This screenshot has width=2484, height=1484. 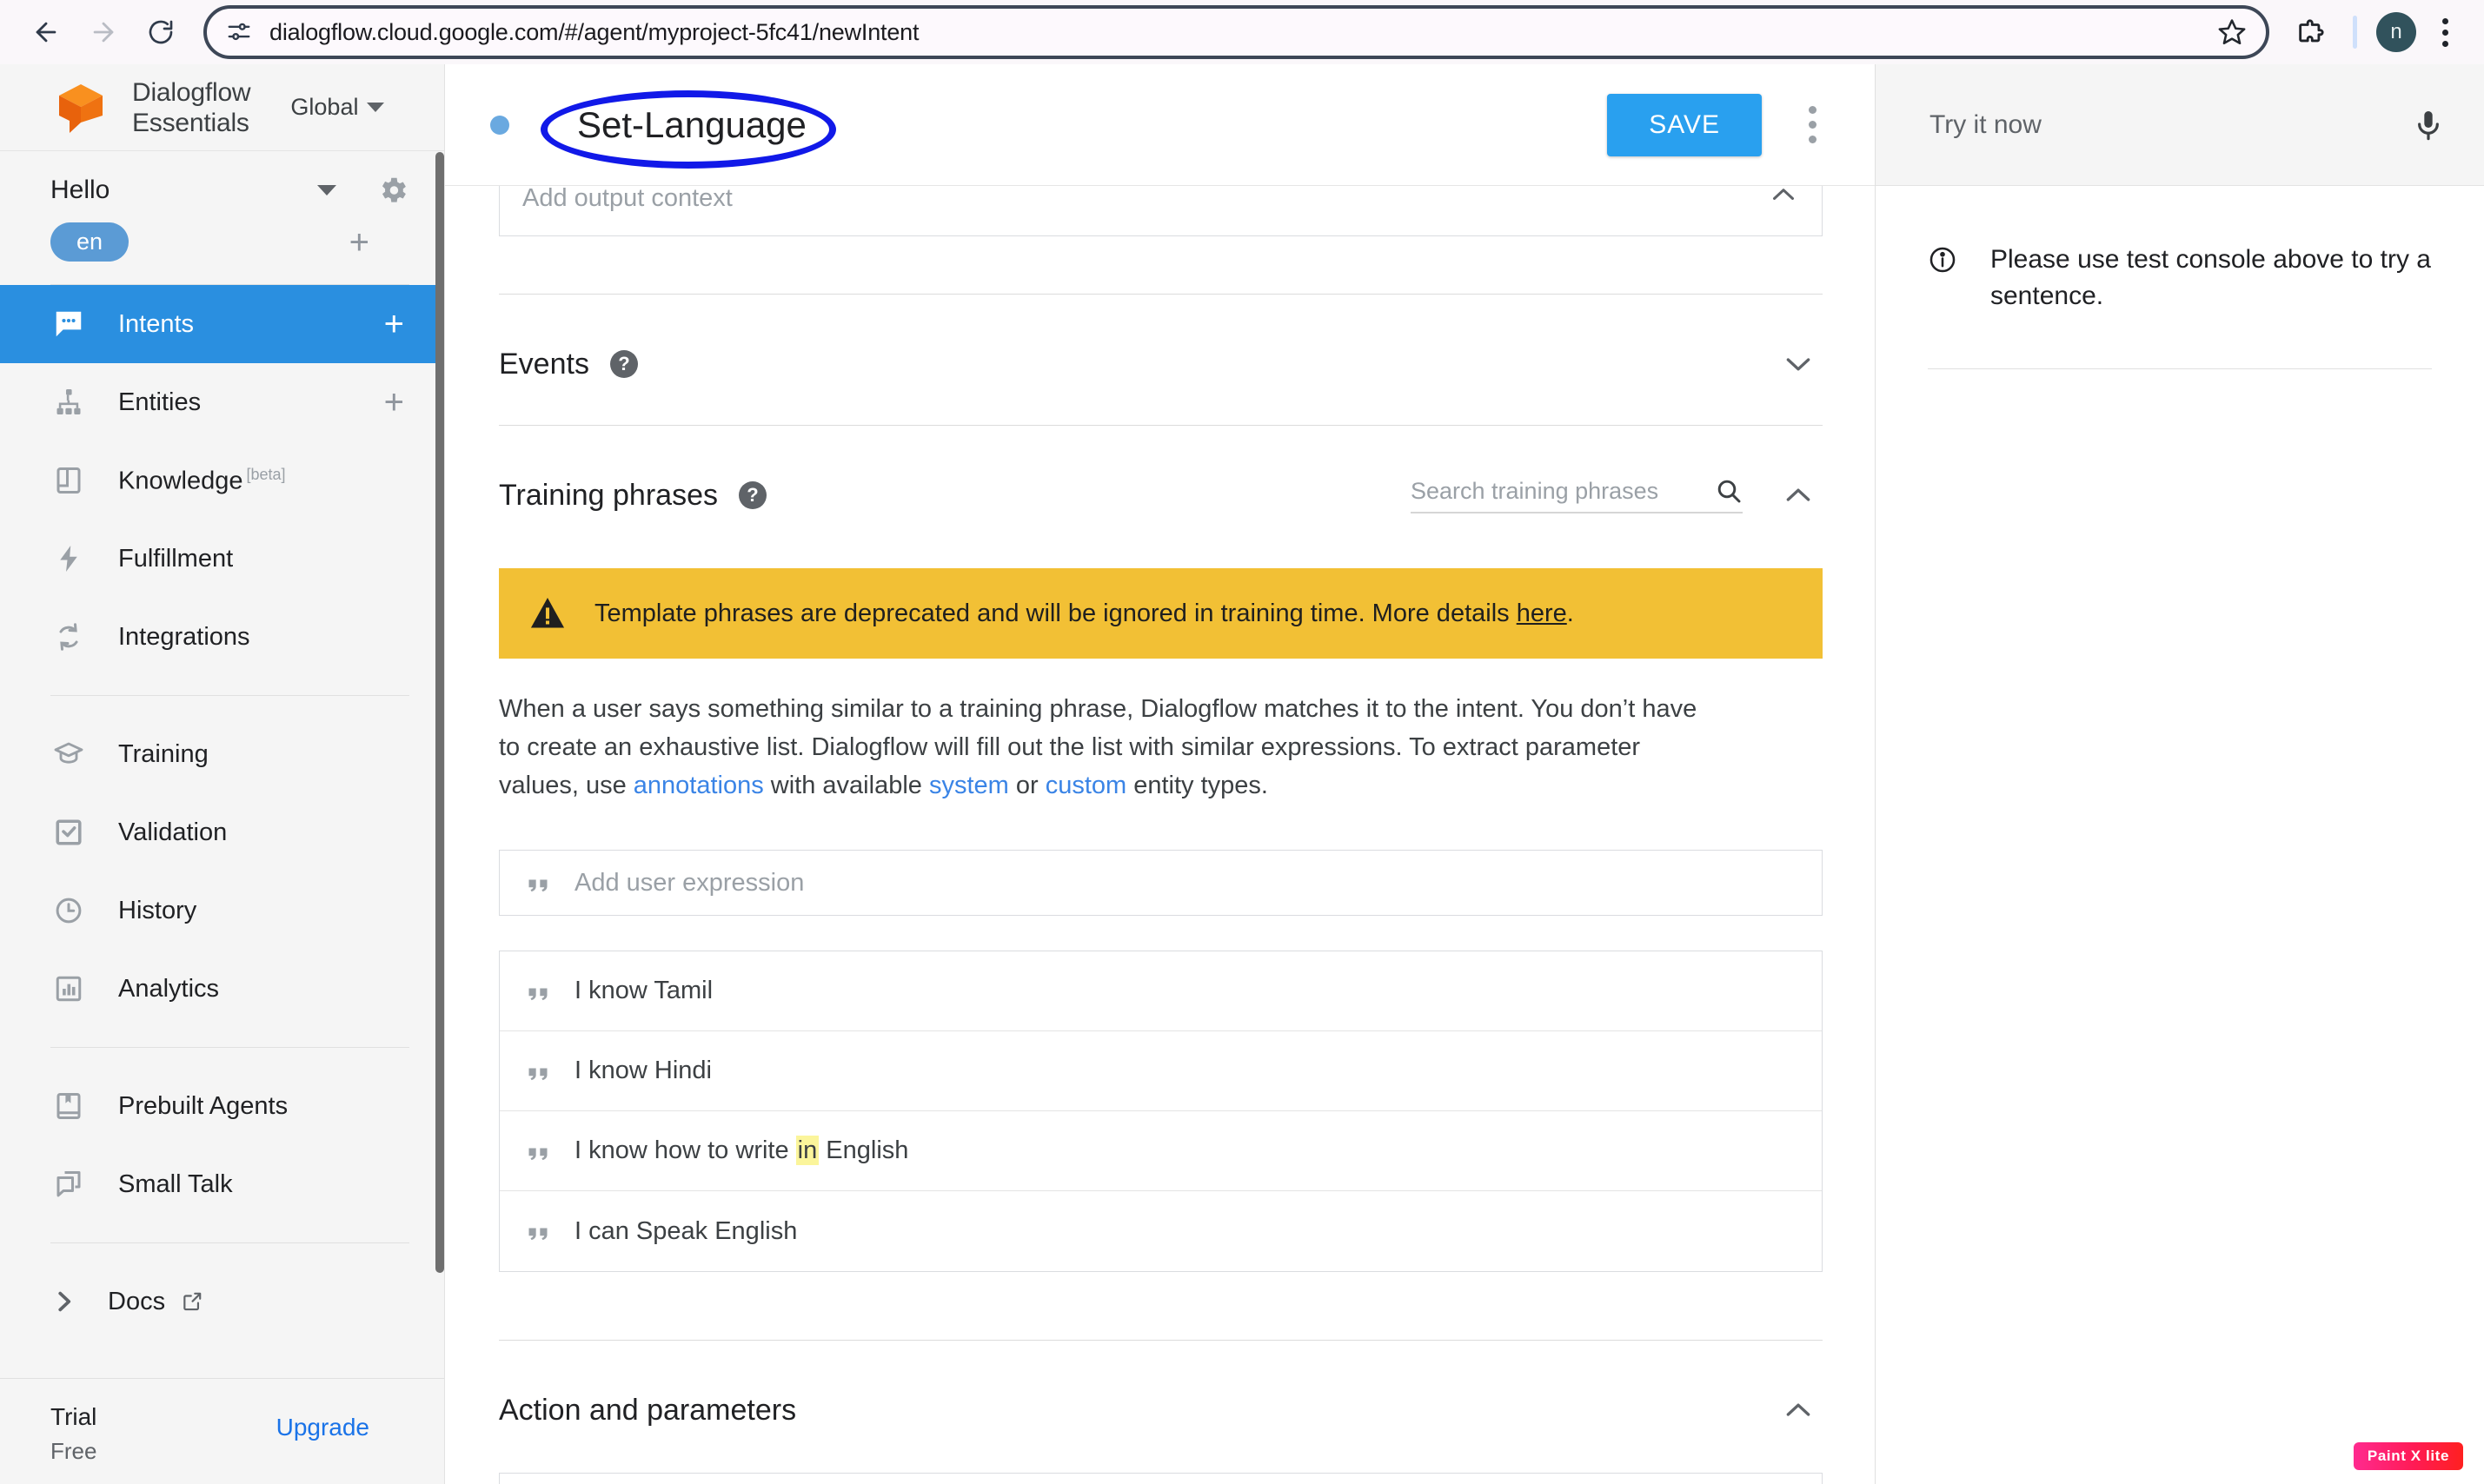 I want to click on sidebar-item-label: Intents, so click(x=156, y=323).